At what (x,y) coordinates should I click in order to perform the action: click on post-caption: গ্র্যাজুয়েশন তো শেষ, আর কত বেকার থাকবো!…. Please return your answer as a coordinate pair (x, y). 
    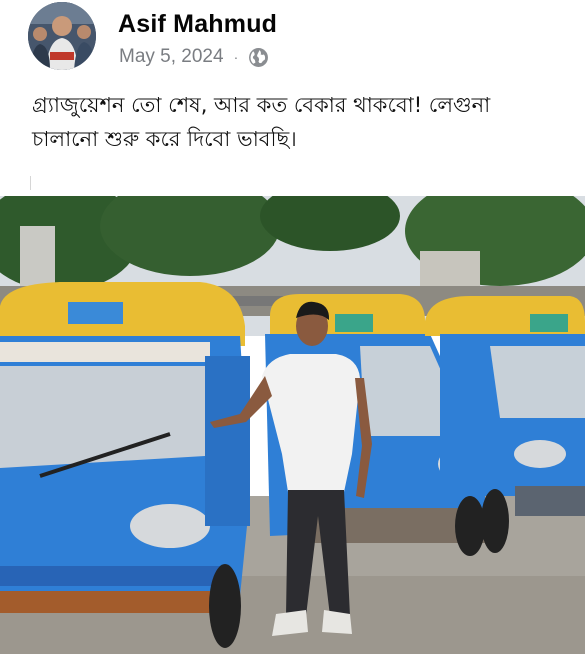
    Looking at the image, I should click on (302, 122).